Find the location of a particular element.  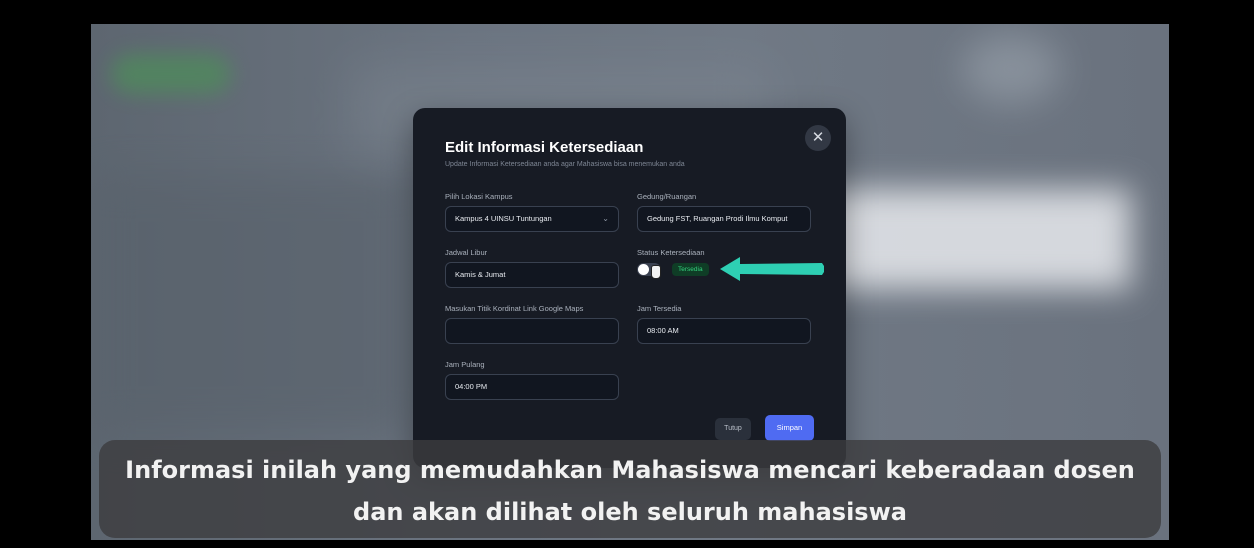

jadwal-input: Kamis & Jumat is located at coordinates (532, 275).